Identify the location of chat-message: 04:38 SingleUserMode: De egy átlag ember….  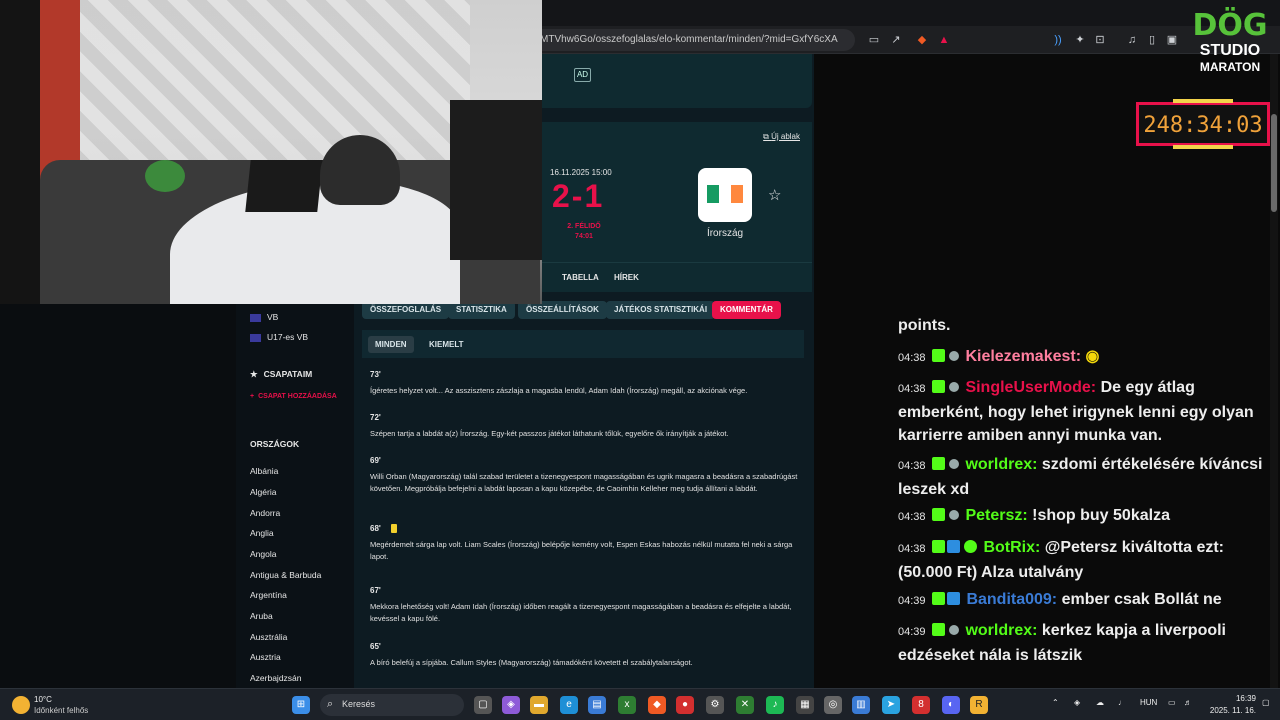
(1076, 411).